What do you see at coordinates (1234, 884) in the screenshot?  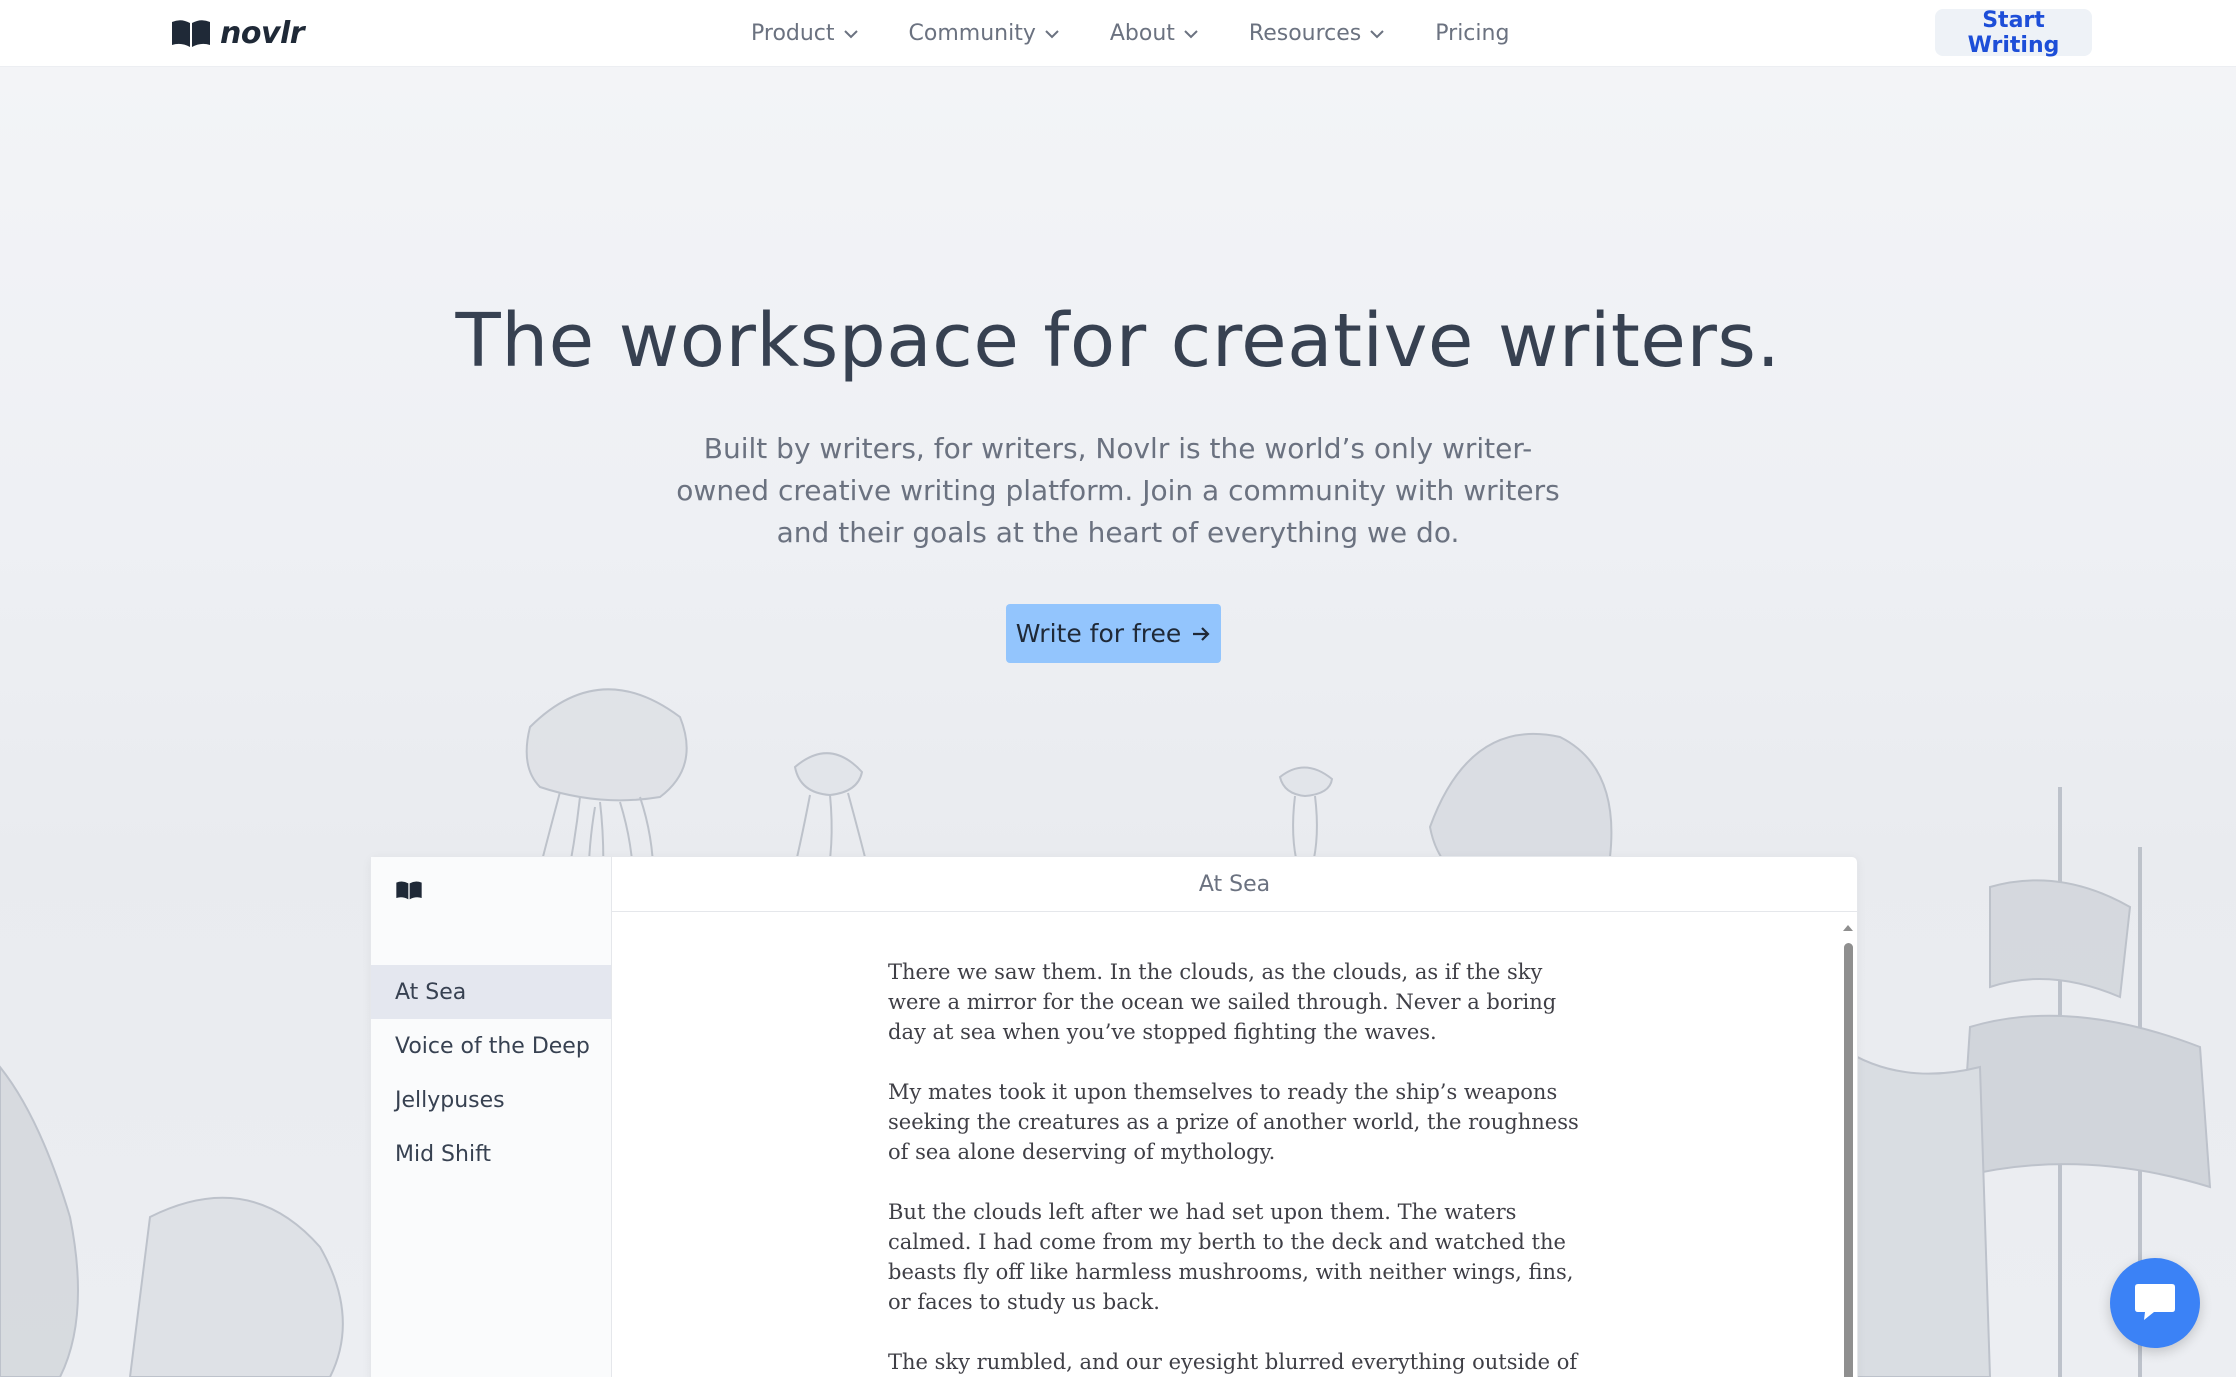 I see `document-title: At Sea` at bounding box center [1234, 884].